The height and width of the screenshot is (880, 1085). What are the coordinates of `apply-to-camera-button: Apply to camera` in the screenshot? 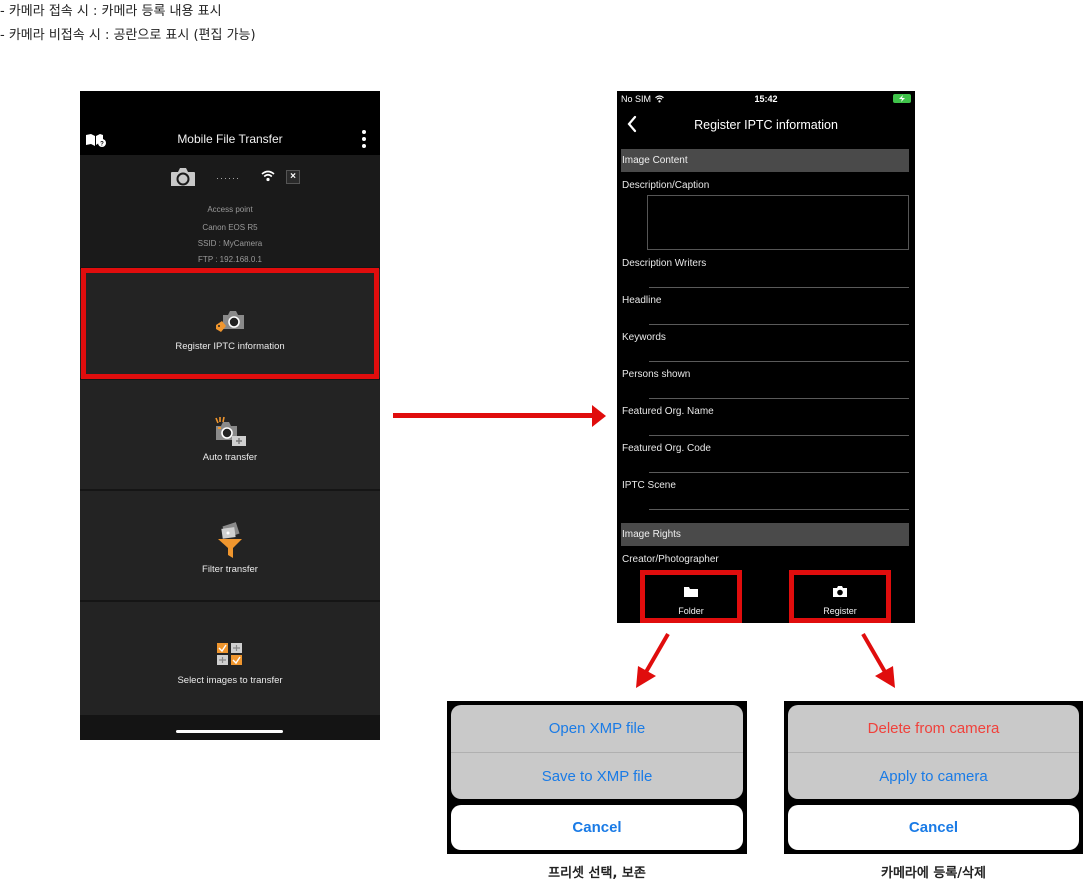 It's located at (933, 775).